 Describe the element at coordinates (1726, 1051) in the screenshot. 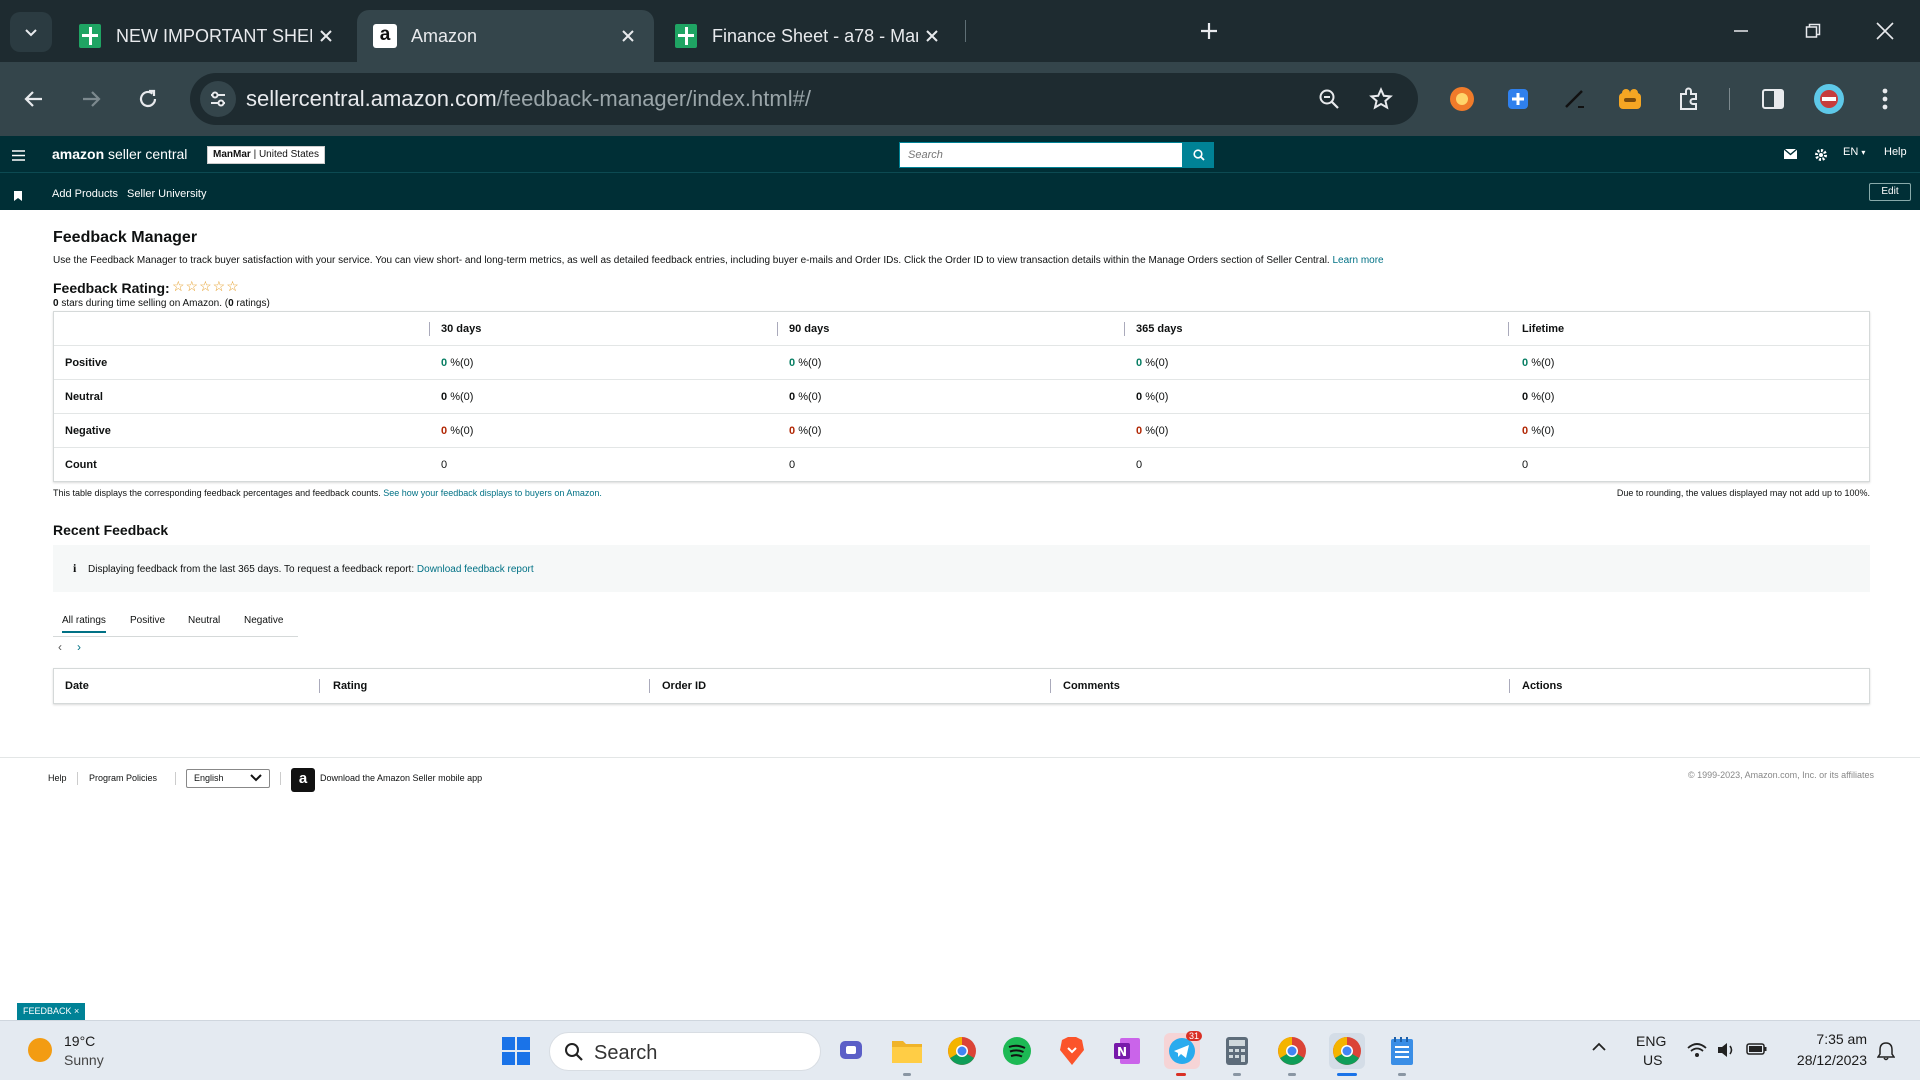

I see `volume-icon` at that location.